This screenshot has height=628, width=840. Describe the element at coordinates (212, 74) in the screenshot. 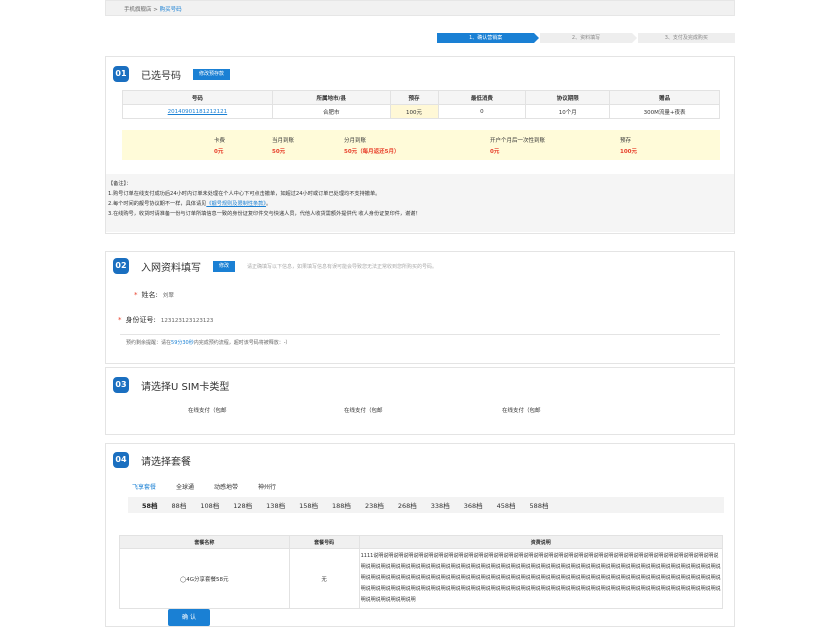

I see `edit-deposit-button: 修改预存款` at that location.